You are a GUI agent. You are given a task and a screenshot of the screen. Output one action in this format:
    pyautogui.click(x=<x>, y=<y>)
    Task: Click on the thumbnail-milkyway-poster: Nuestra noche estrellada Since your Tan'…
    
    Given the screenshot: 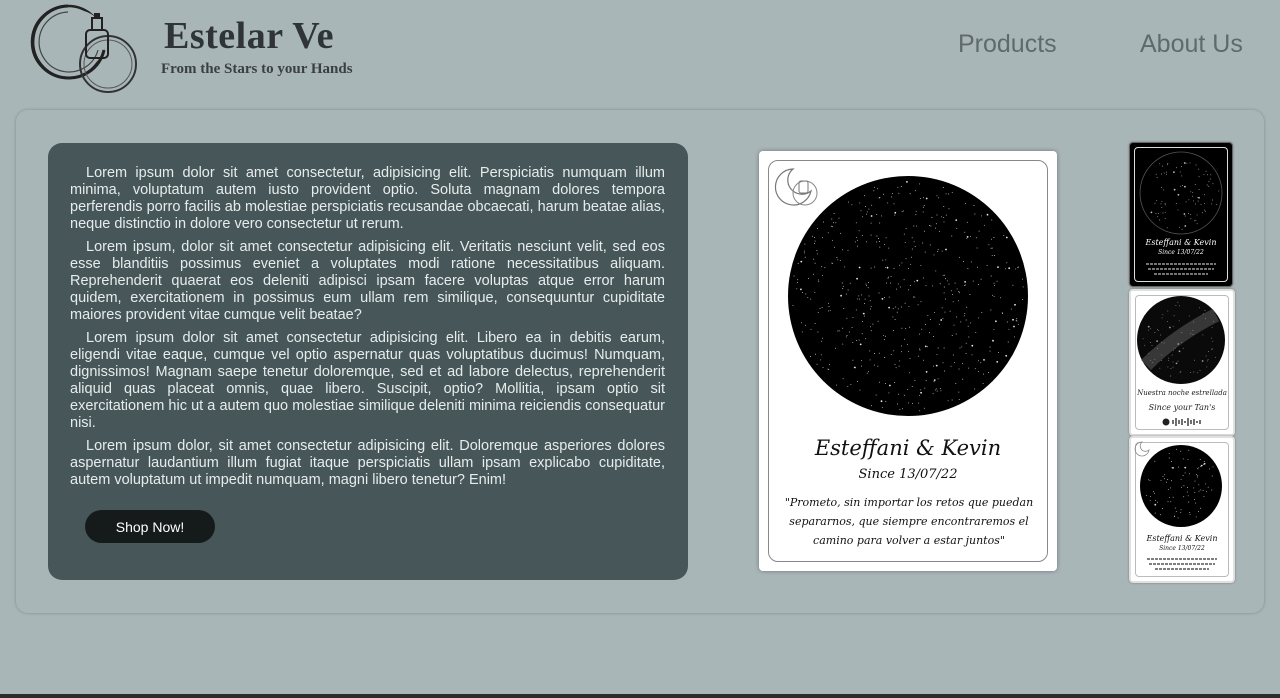 What is the action you would take?
    pyautogui.click(x=1182, y=362)
    